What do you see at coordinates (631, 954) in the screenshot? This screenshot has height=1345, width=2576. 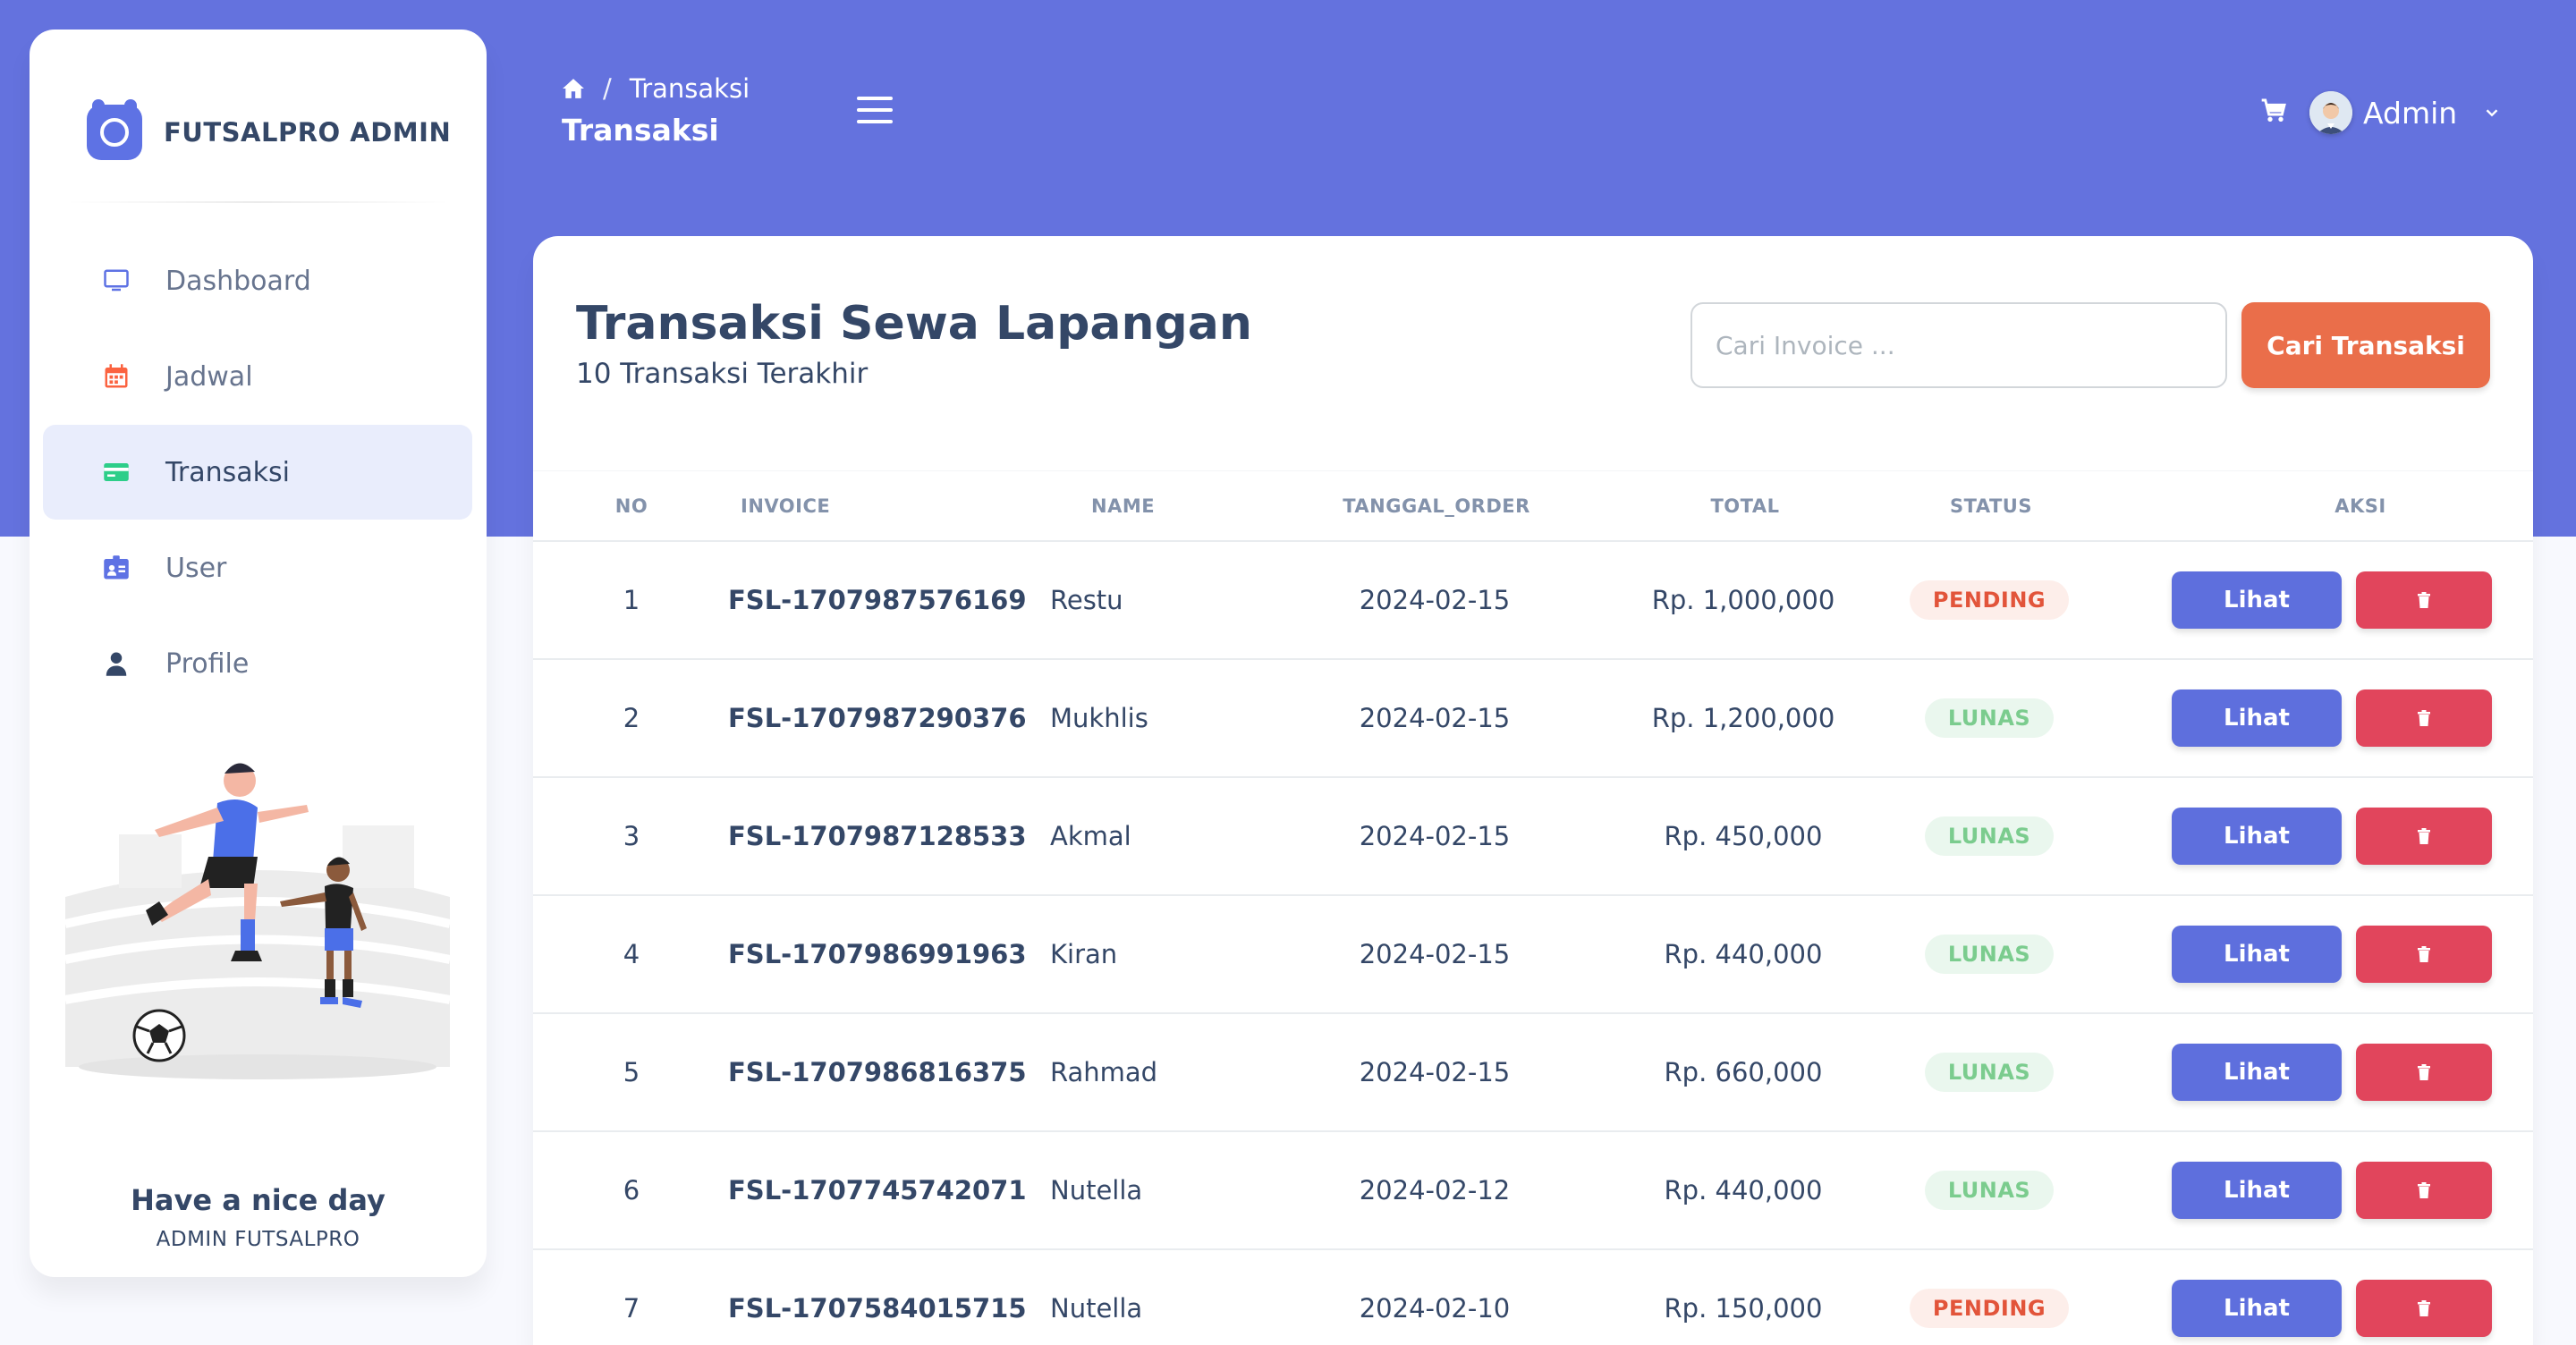 I see `row-number: 4` at bounding box center [631, 954].